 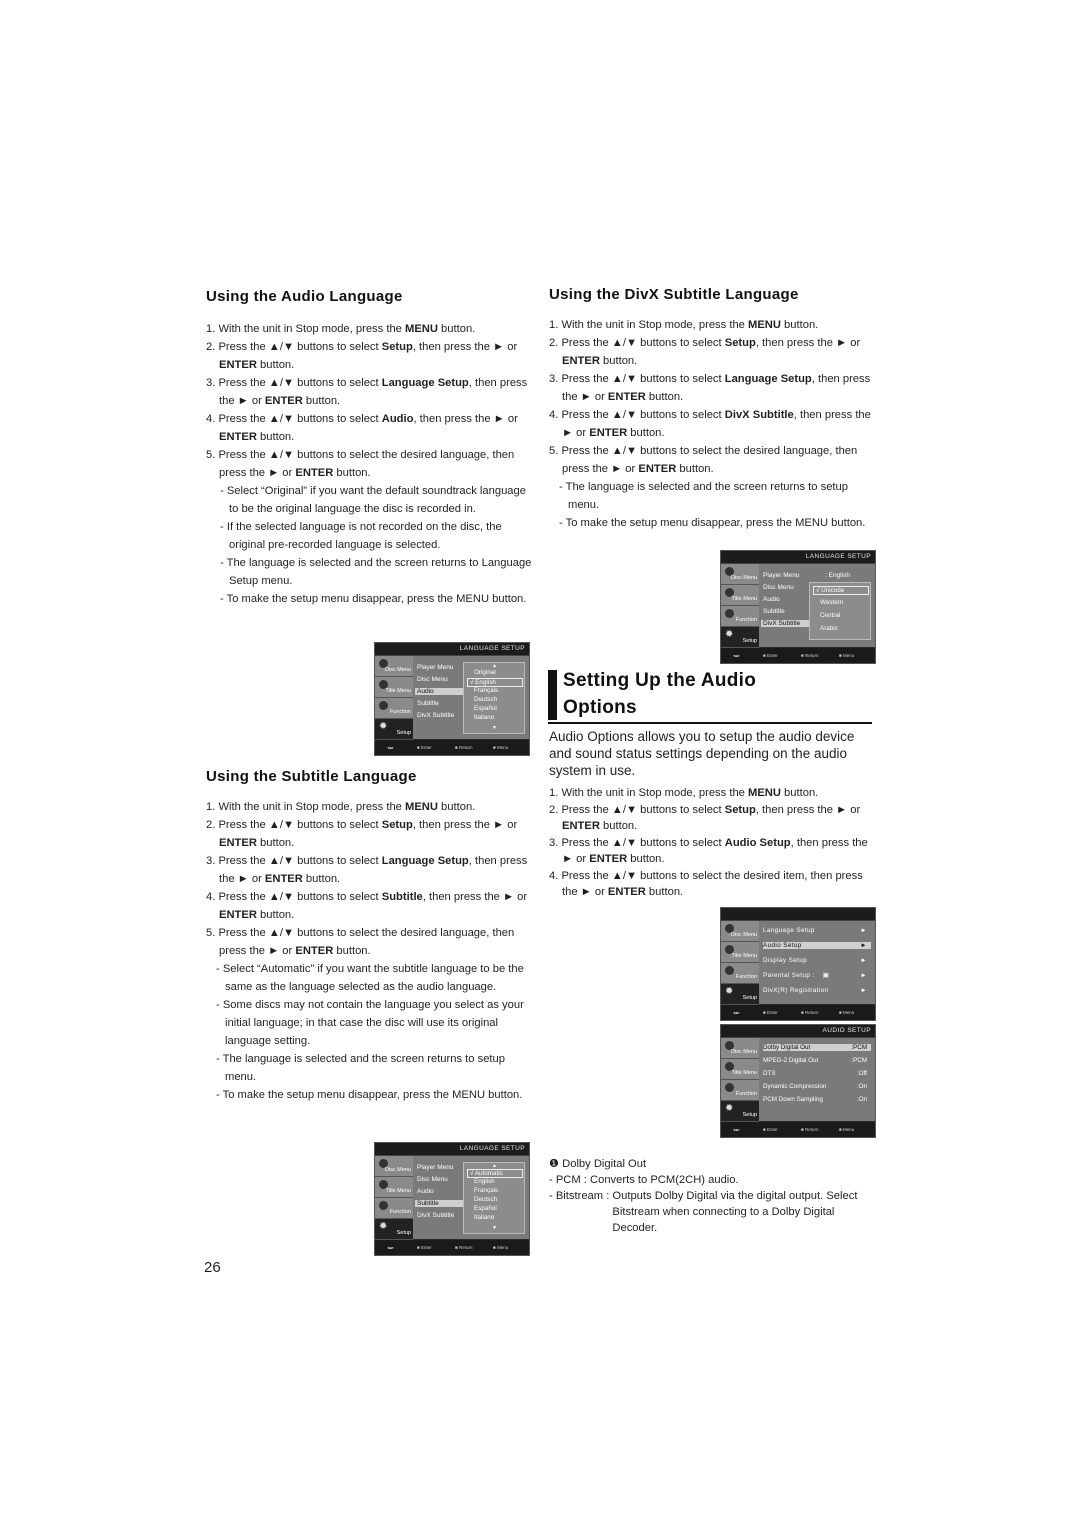 I want to click on osd-option: English, so click(x=484, y=1181).